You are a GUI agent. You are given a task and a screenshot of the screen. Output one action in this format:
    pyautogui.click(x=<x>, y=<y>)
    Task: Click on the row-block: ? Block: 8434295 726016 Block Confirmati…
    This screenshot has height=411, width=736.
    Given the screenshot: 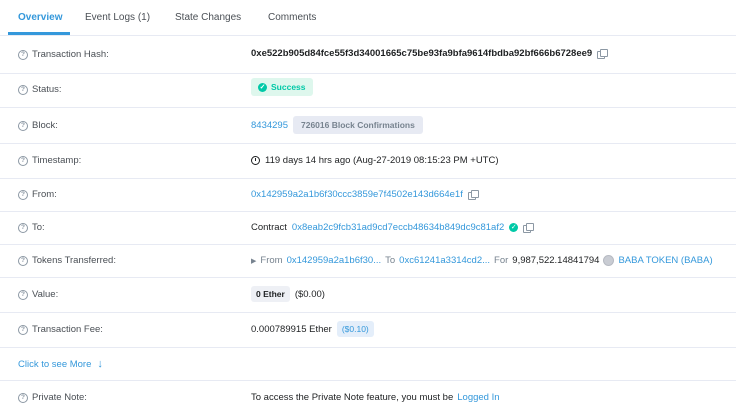 What is the action you would take?
    pyautogui.click(x=368, y=125)
    